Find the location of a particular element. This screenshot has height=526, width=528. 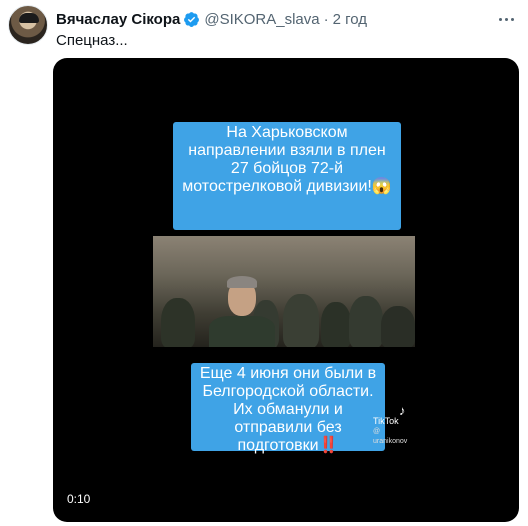

video-frame-image is located at coordinates (284, 291).